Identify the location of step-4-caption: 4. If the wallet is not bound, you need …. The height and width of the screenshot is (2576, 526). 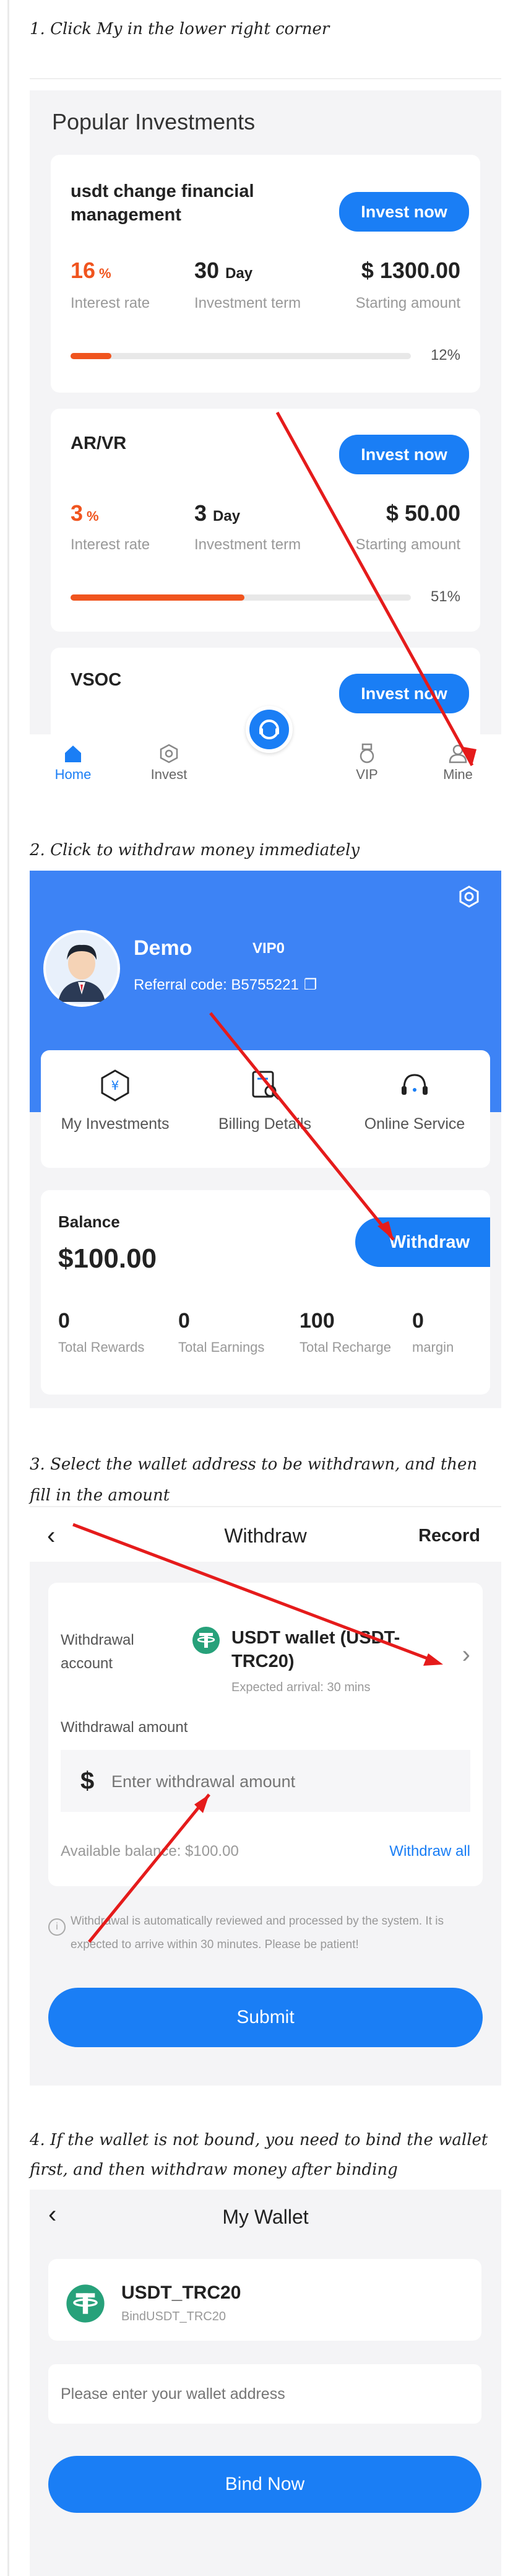
(259, 2155).